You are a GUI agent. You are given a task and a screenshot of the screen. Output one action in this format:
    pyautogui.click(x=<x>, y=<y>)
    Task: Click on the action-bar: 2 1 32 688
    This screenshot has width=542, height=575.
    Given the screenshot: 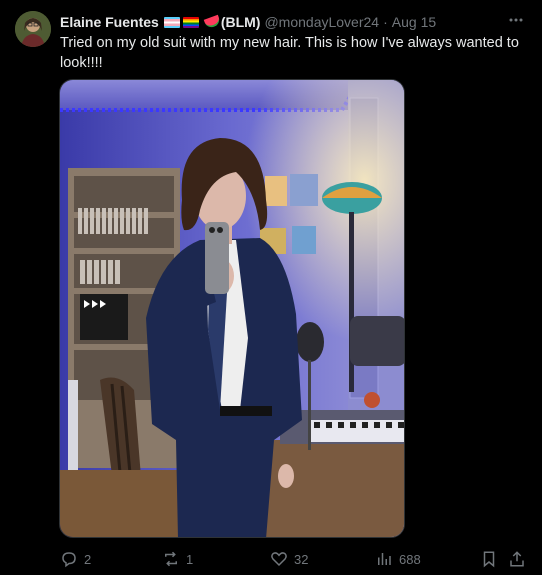 What is the action you would take?
    pyautogui.click(x=271, y=559)
    